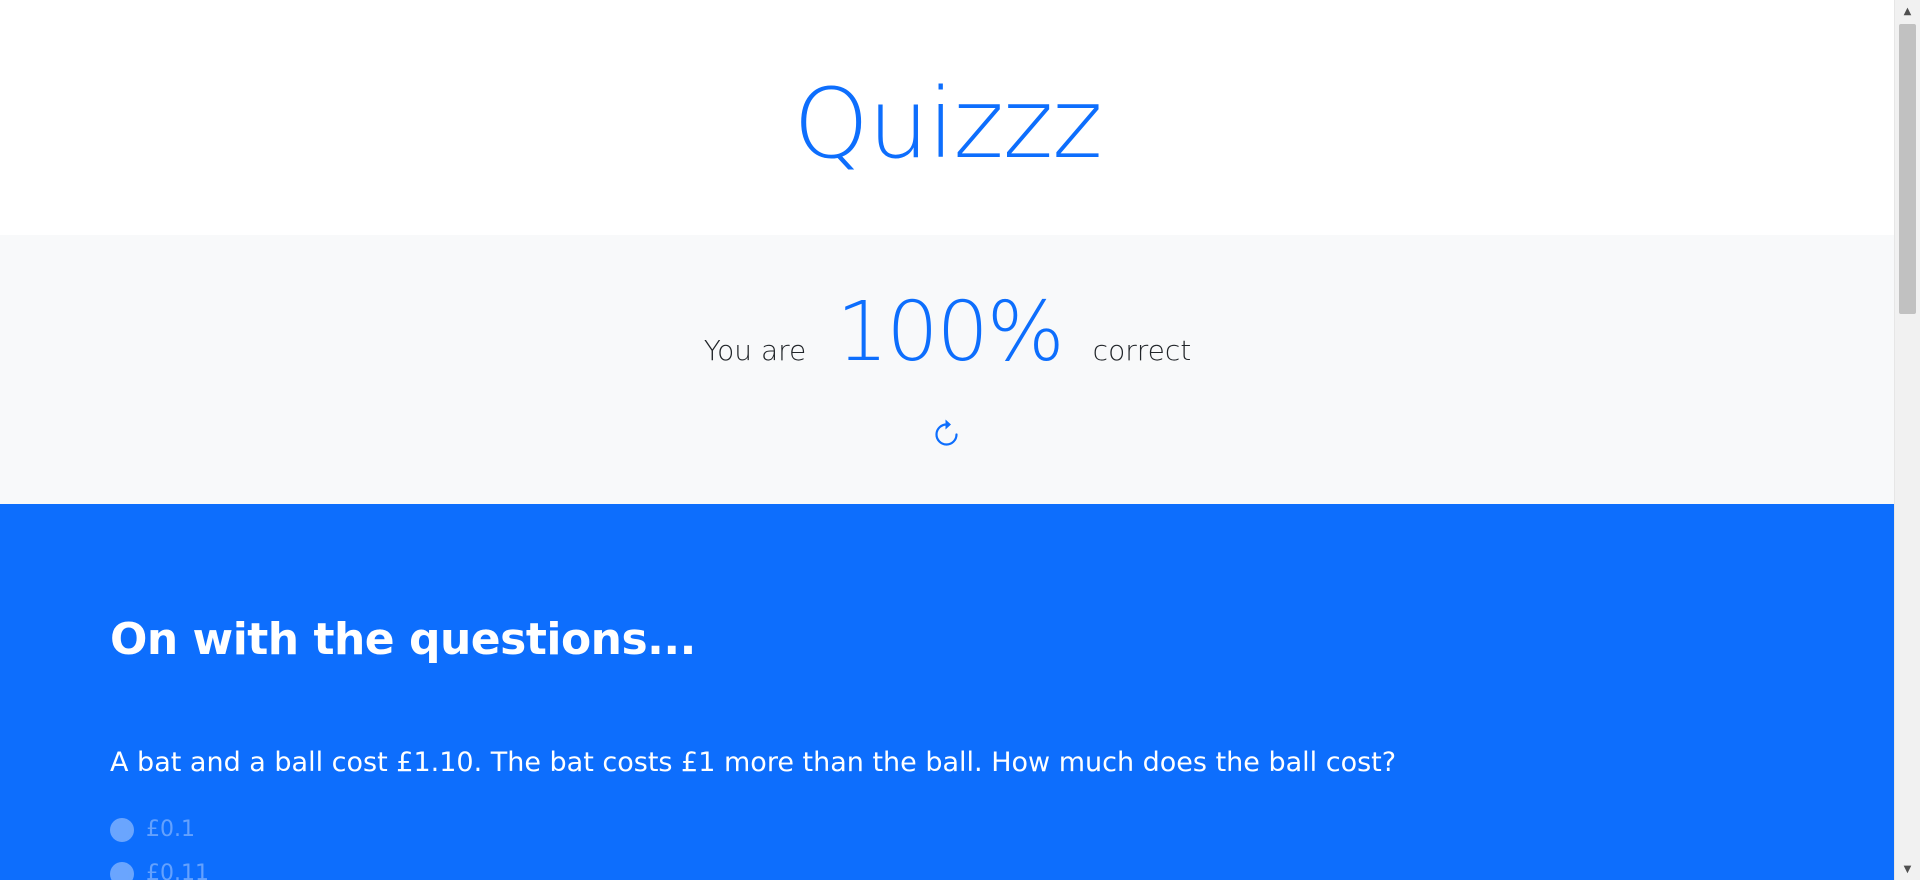 This screenshot has height=880, width=1920. I want to click on score-suffix: correct, so click(1142, 350).